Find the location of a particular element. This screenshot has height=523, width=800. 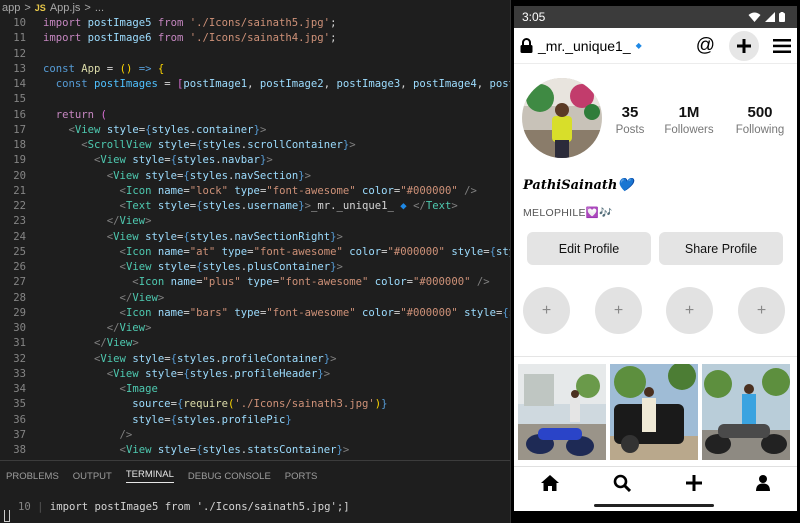

line-number: 37 is located at coordinates (19, 434).